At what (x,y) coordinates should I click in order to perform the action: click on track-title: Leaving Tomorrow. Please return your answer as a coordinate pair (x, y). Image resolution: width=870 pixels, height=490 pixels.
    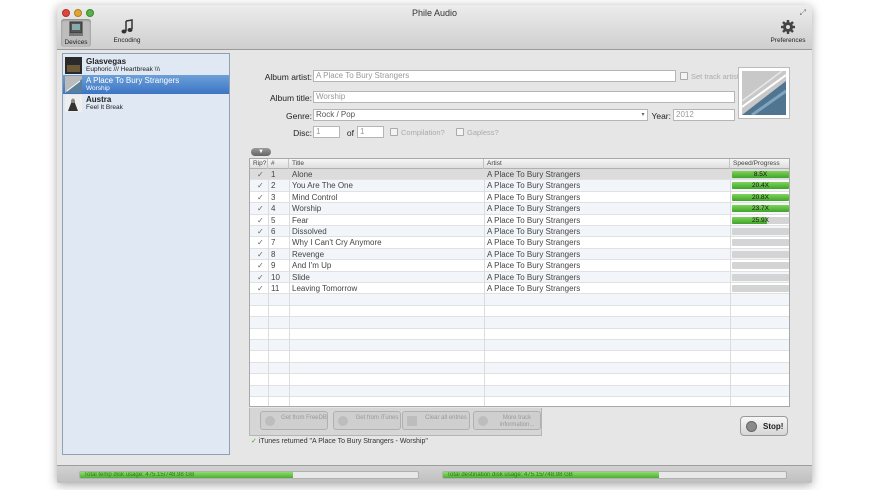
    Looking at the image, I should click on (387, 288).